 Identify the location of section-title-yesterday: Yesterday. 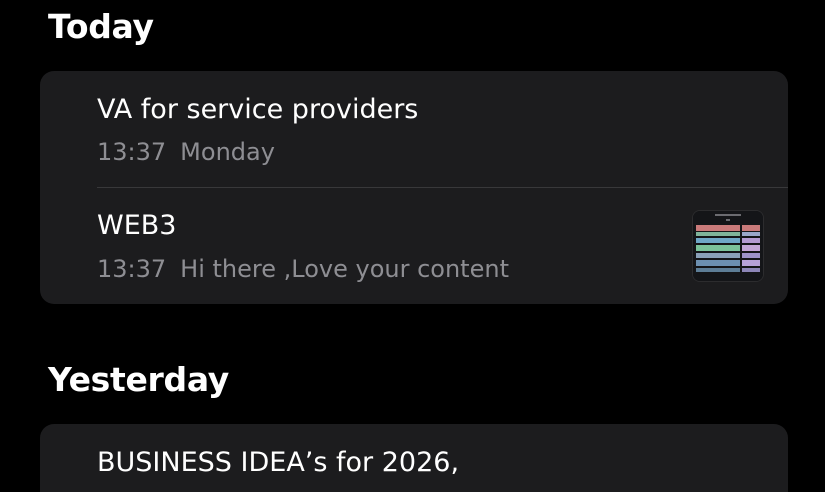
(139, 379).